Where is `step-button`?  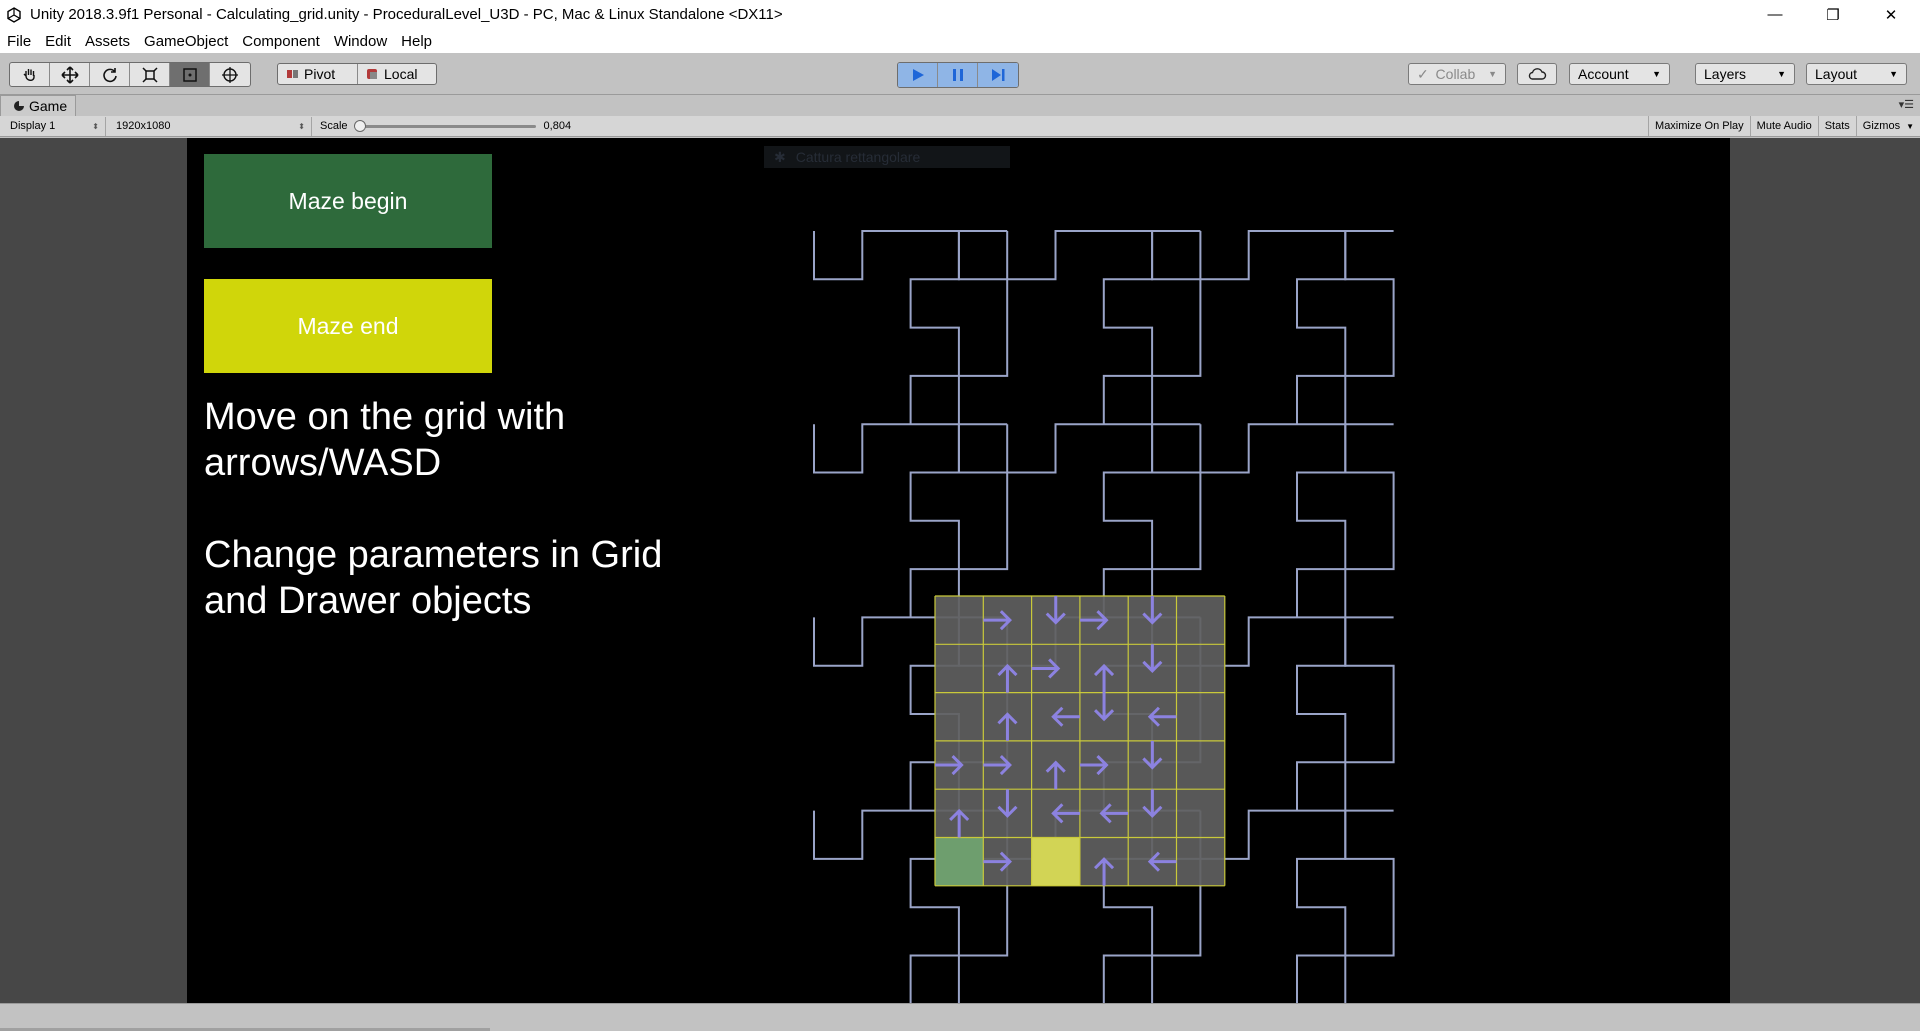
step-button is located at coordinates (998, 75).